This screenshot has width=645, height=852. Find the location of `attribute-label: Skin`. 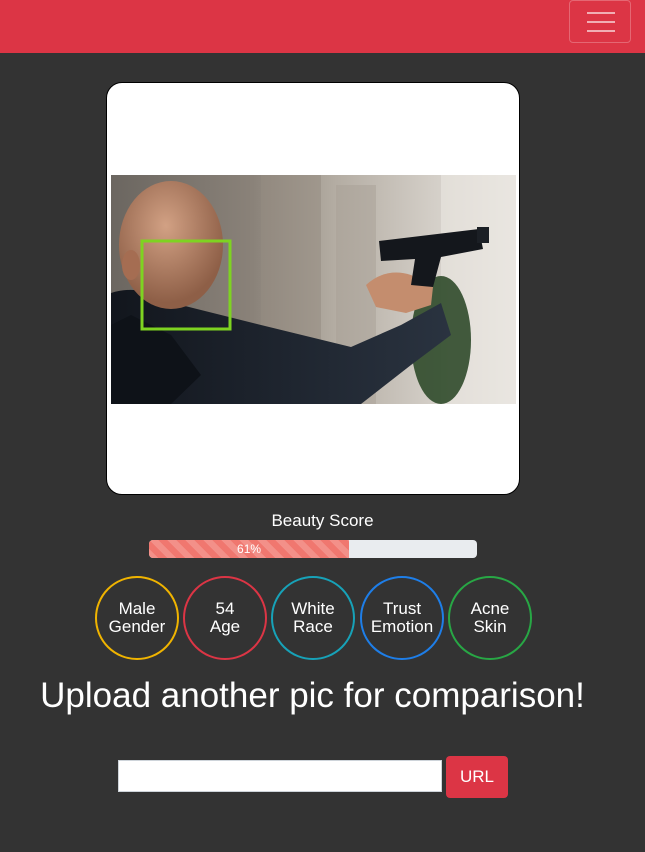

attribute-label: Skin is located at coordinates (490, 626).